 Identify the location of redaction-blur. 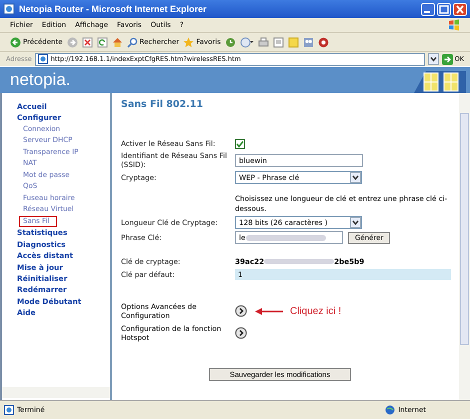
(299, 261).